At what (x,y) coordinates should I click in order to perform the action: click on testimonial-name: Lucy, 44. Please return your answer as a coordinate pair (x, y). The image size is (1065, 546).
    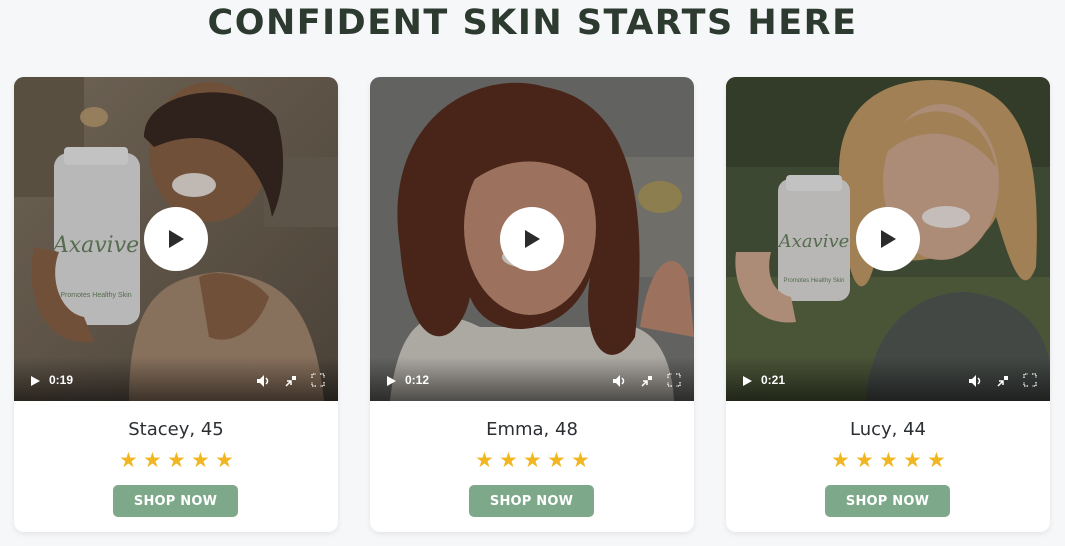
    Looking at the image, I should click on (888, 429).